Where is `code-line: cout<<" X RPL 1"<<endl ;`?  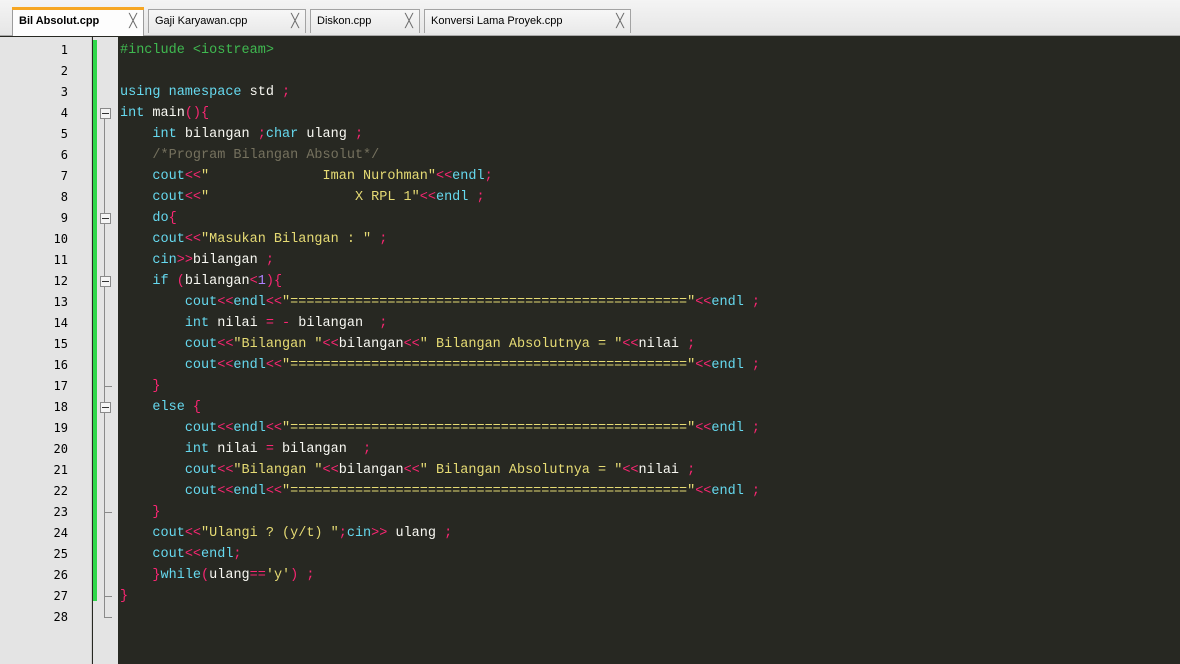
code-line: cout<<" X RPL 1"<<endl ; is located at coordinates (302, 197).